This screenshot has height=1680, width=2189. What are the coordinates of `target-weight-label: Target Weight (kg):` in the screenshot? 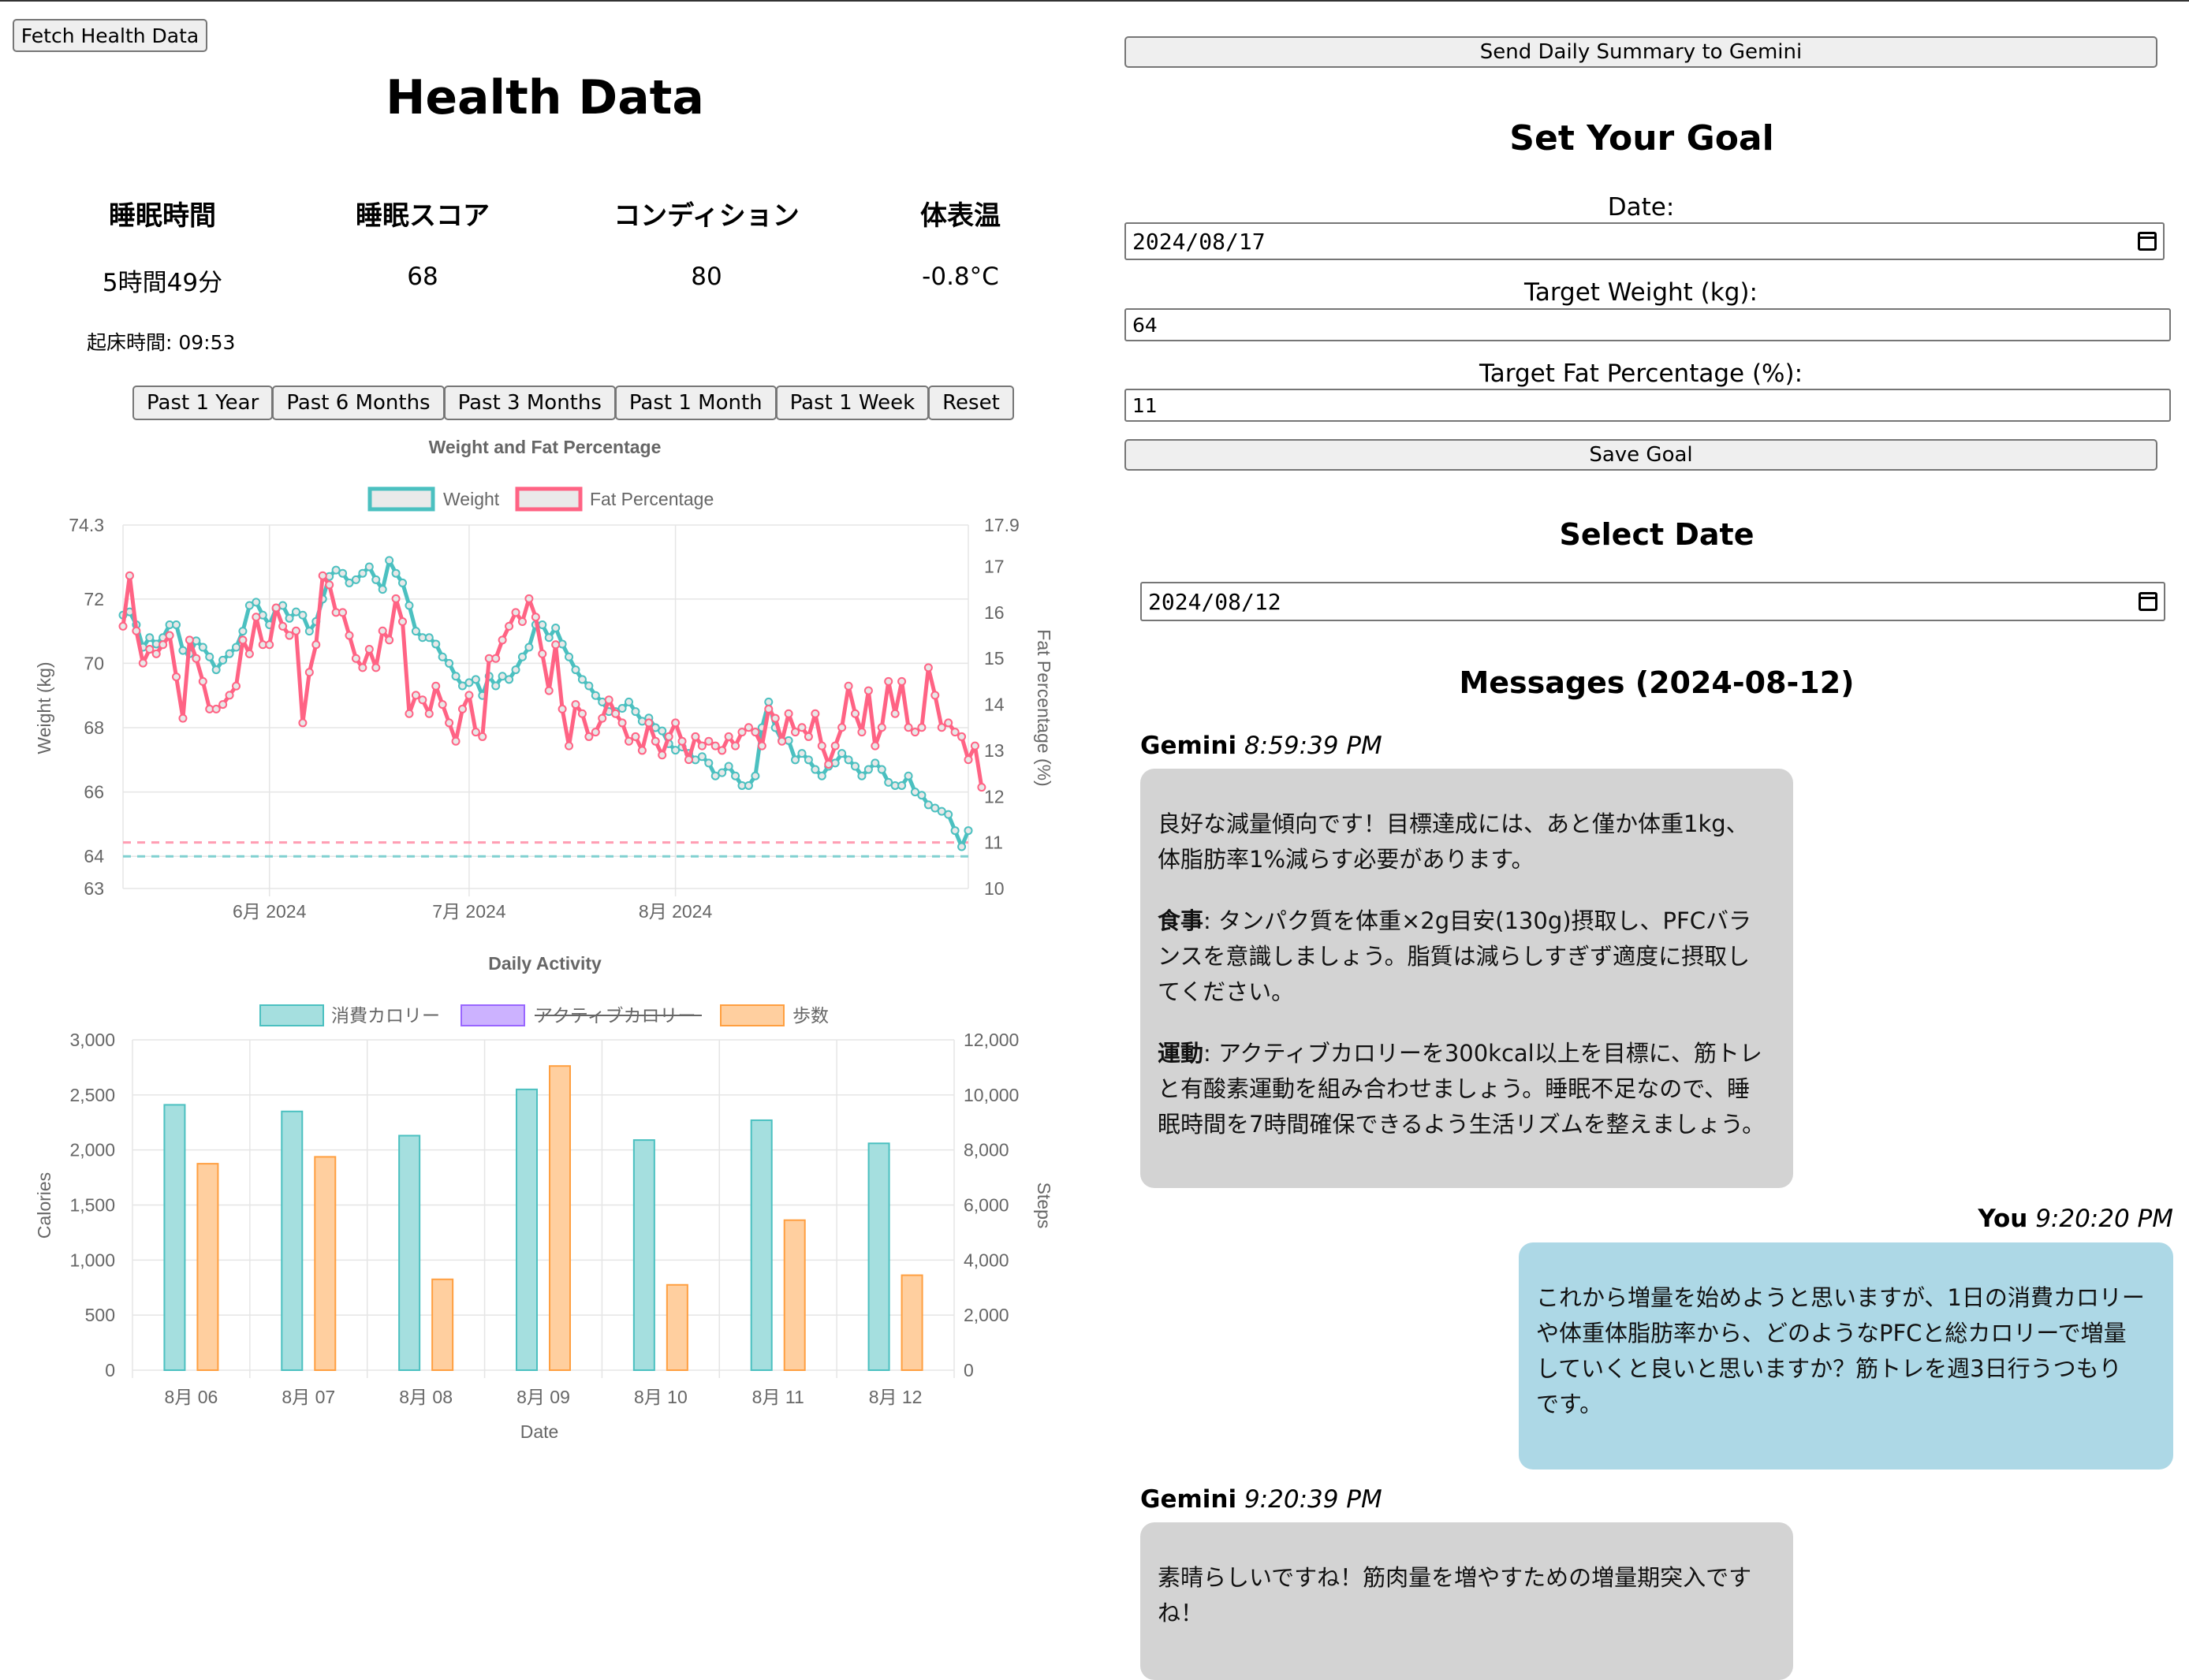 It's located at (1641, 292).